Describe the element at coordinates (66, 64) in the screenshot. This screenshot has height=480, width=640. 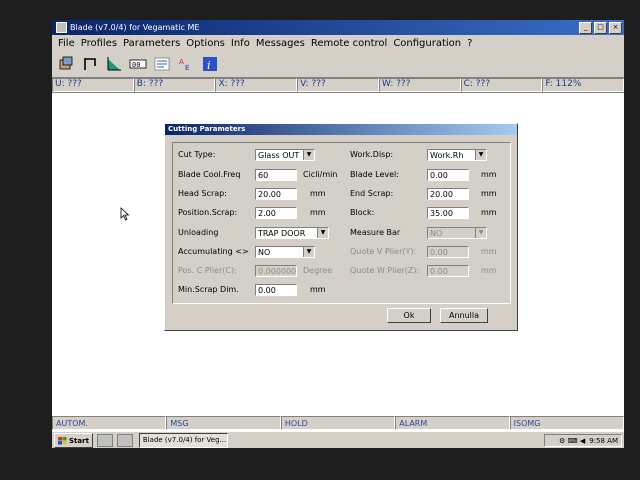
I see `profile-icon` at that location.